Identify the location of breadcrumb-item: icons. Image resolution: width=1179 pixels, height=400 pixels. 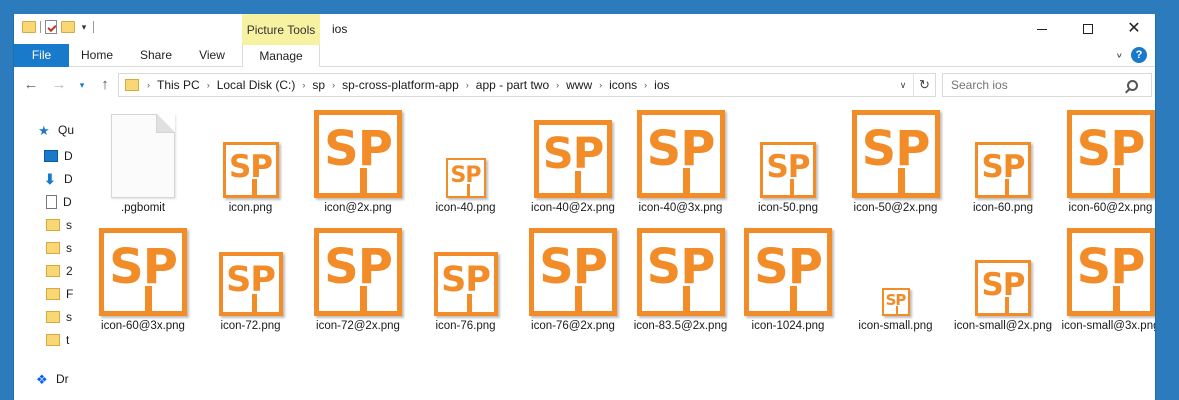
(623, 85).